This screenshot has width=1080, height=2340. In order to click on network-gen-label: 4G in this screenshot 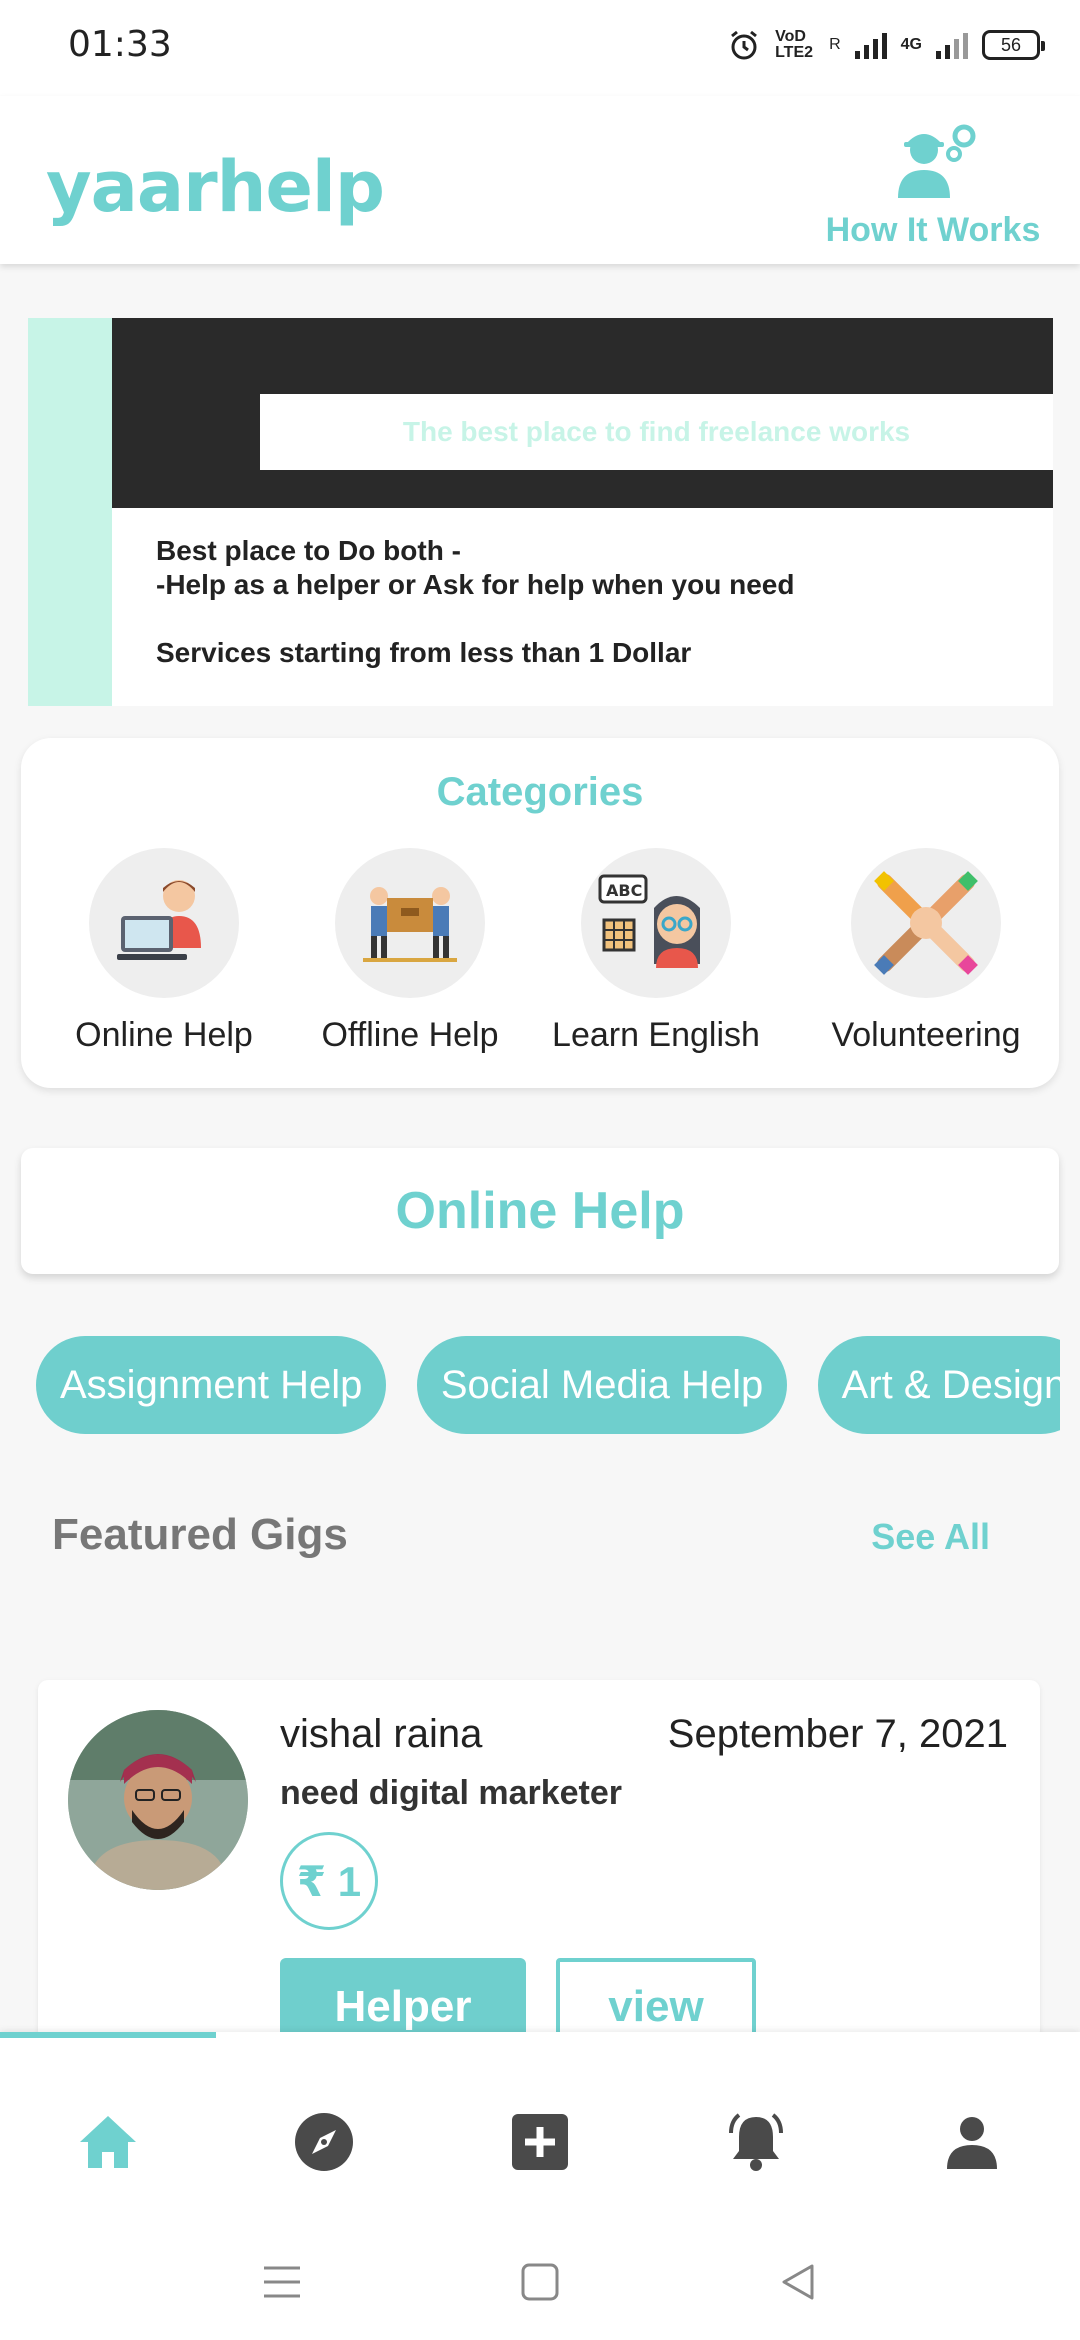, I will do `click(911, 44)`.